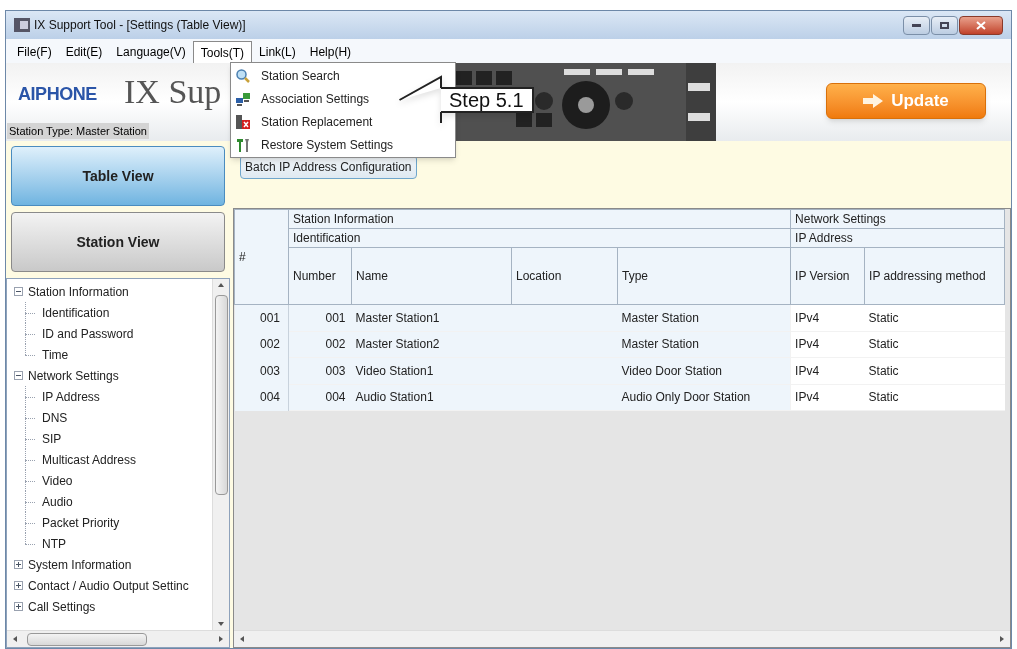  Describe the element at coordinates (944, 25) in the screenshot. I see `maximize-button` at that location.